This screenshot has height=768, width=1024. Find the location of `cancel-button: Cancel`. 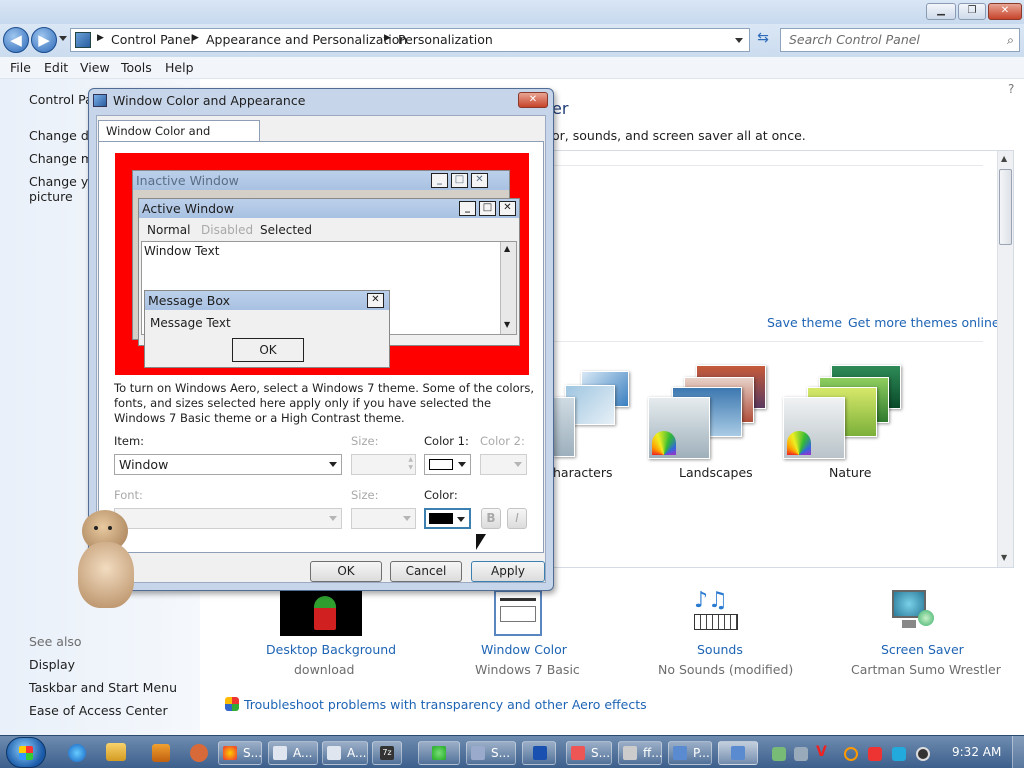

cancel-button: Cancel is located at coordinates (426, 571).